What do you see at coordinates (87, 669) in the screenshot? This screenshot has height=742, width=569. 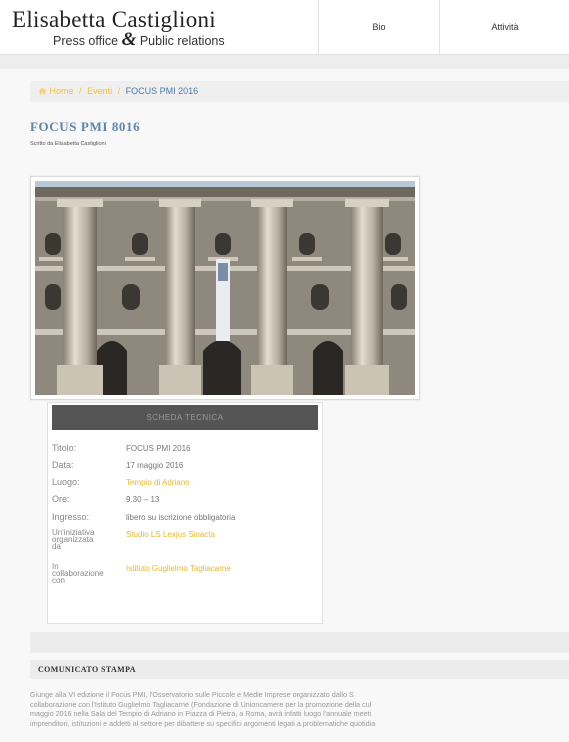 I see `comunicato-title: COMUNICATO STAMPA` at bounding box center [87, 669].